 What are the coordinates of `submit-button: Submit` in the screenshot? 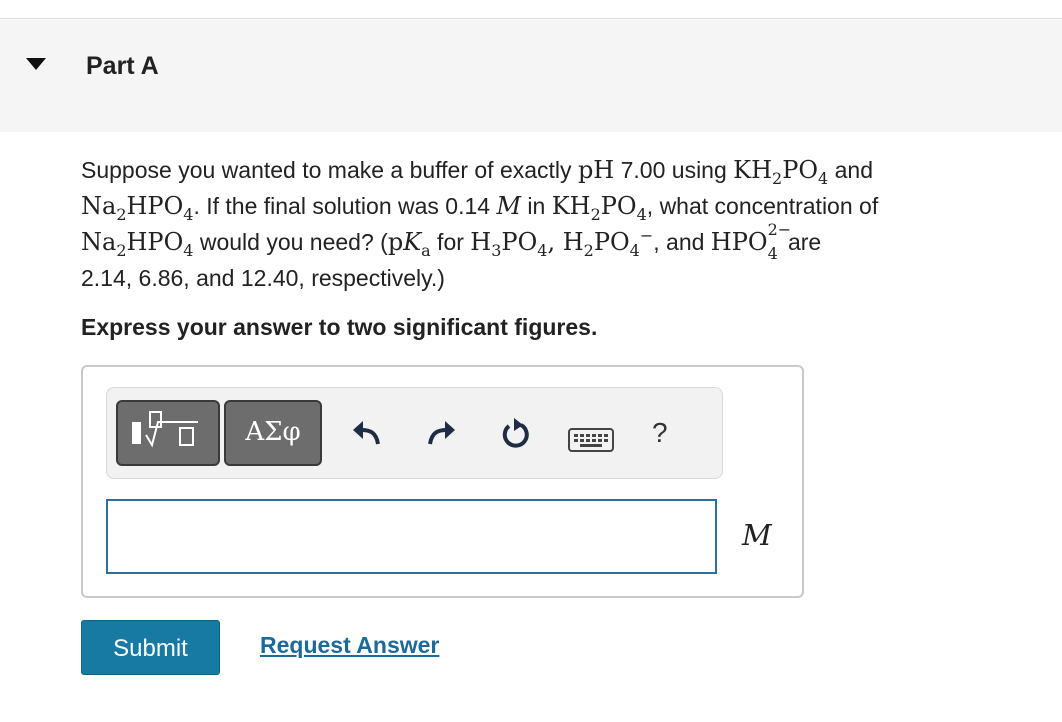 It's located at (150, 647).